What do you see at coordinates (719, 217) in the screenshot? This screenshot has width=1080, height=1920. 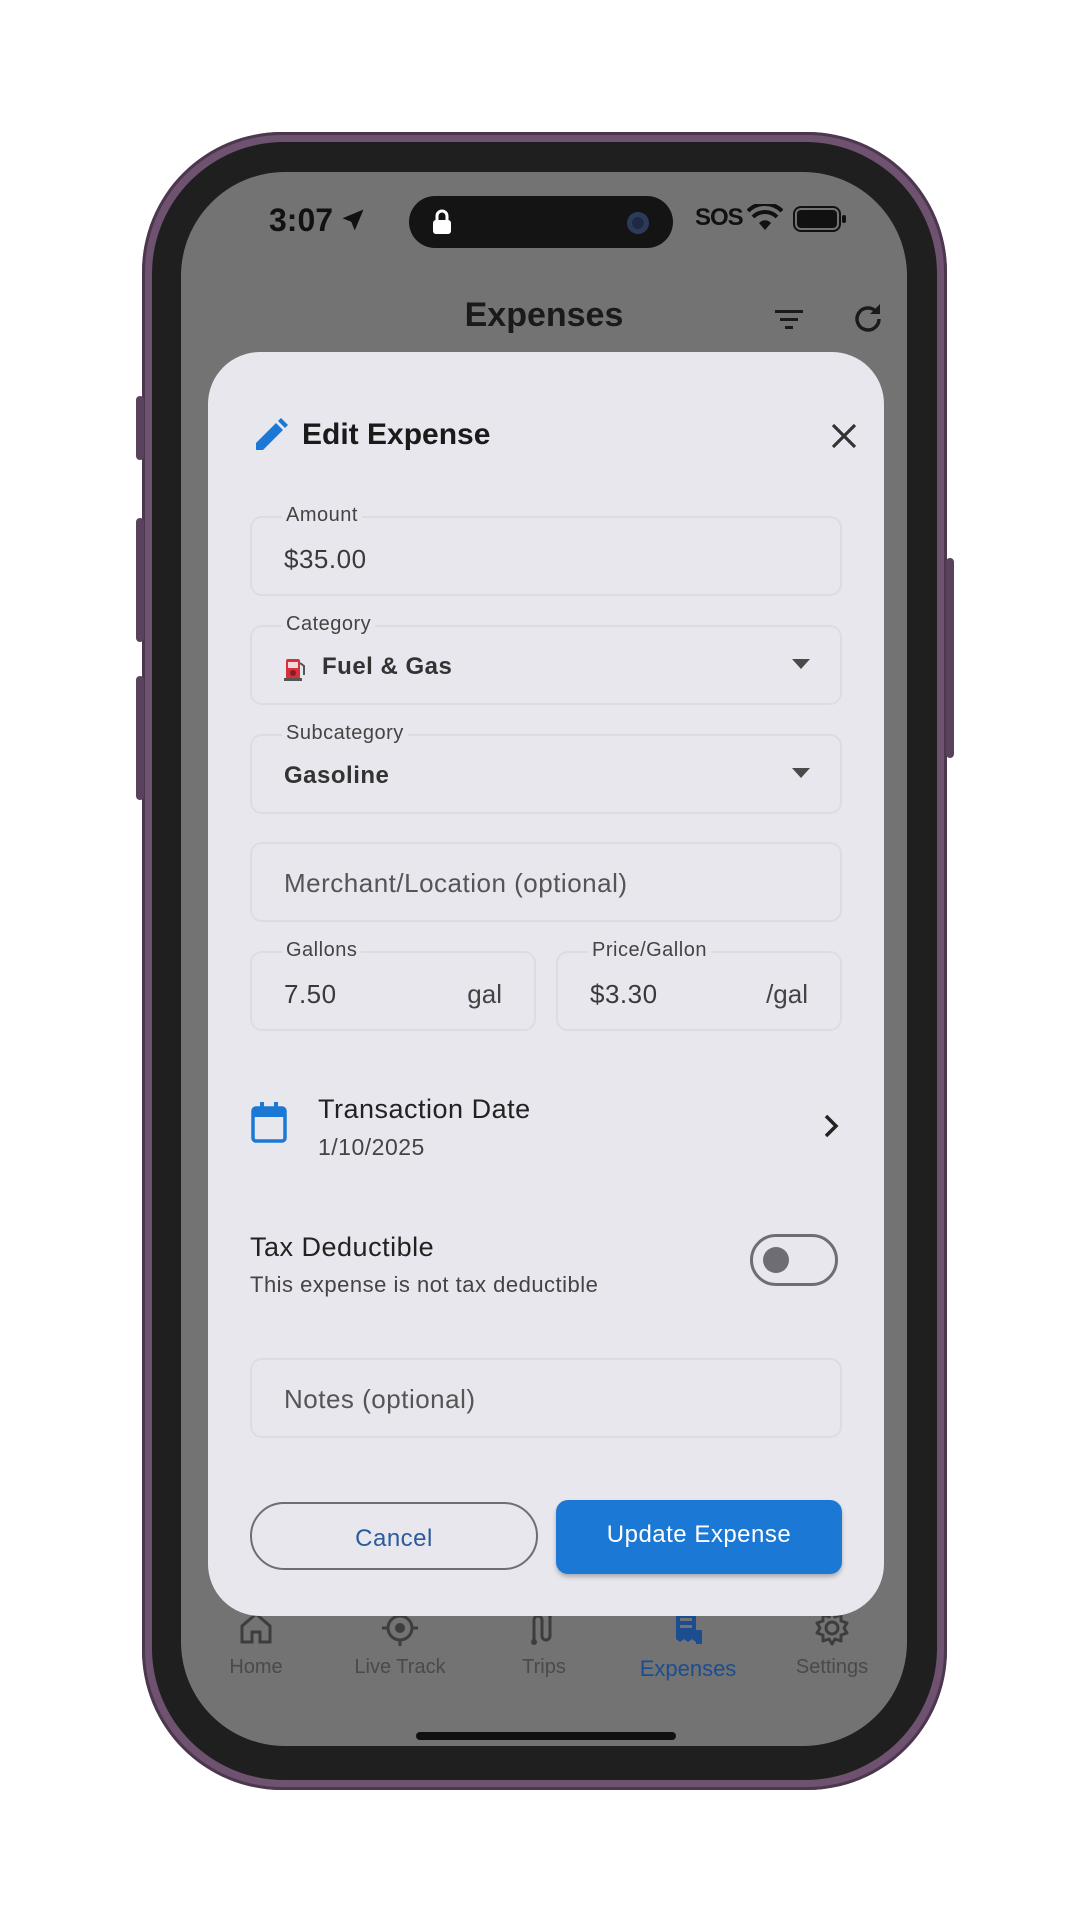 I see `sos-indicator: SOS` at bounding box center [719, 217].